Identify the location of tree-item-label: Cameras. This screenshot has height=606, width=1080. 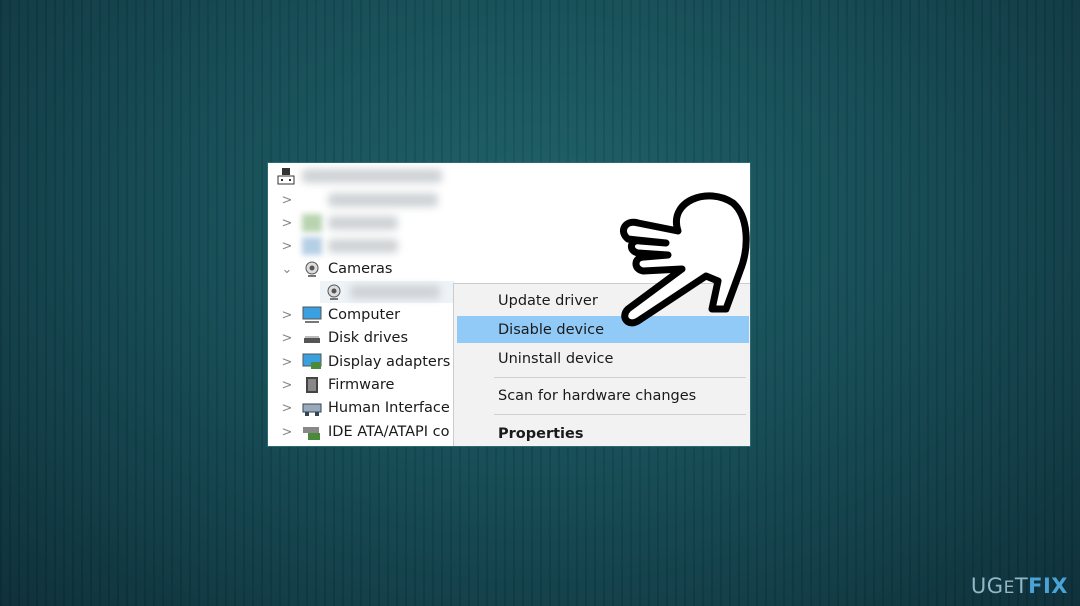
(360, 269).